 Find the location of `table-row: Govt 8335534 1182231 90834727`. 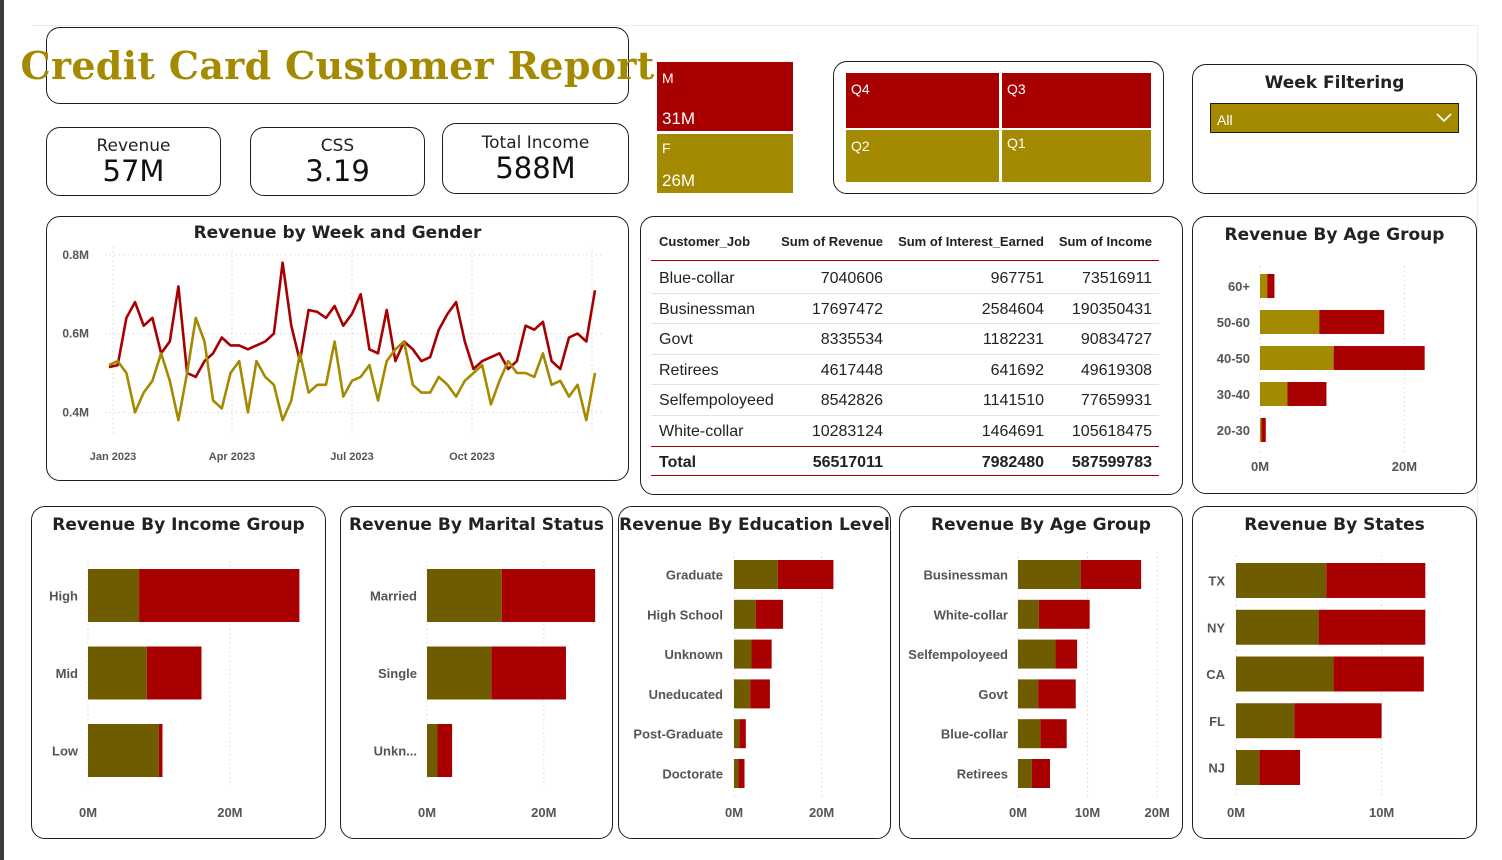

table-row: Govt 8335534 1182231 90834727 is located at coordinates (905, 339).